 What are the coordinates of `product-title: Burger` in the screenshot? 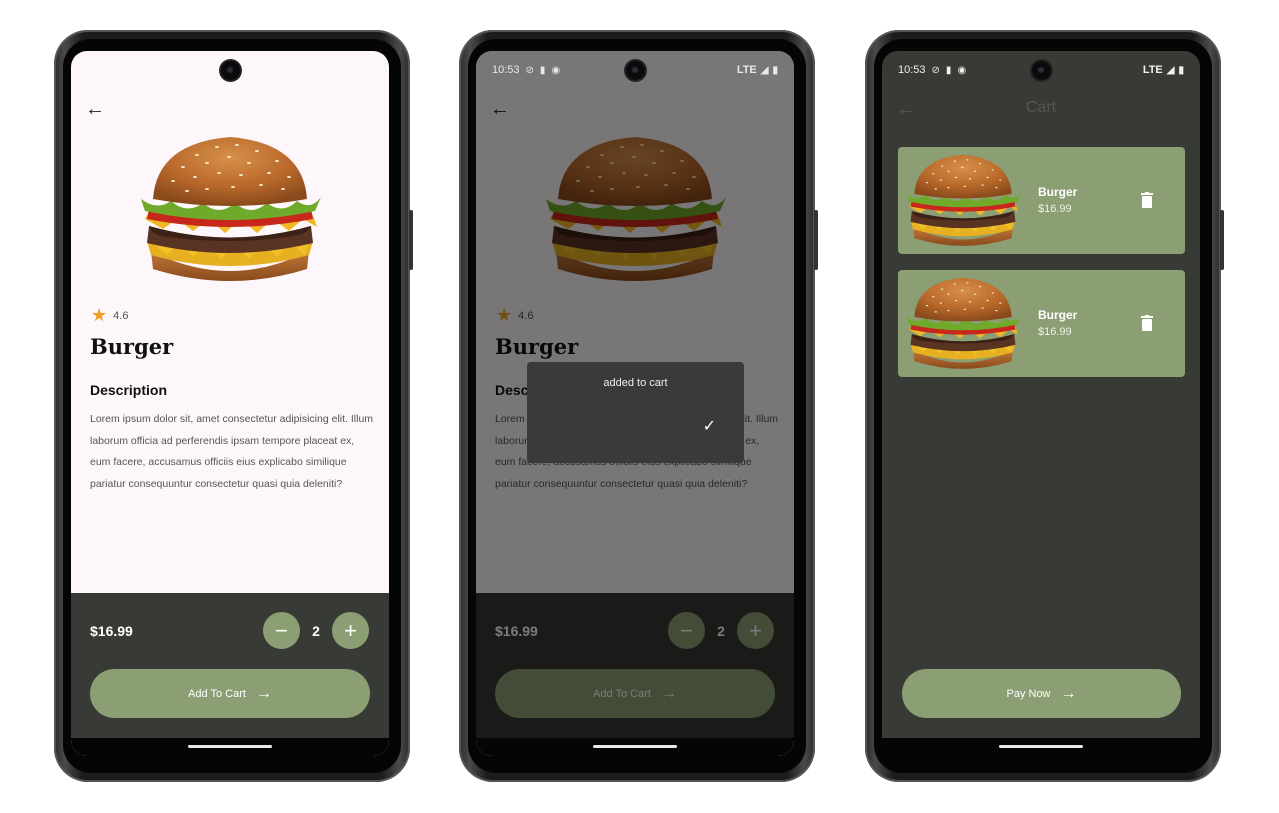 It's located at (132, 346).